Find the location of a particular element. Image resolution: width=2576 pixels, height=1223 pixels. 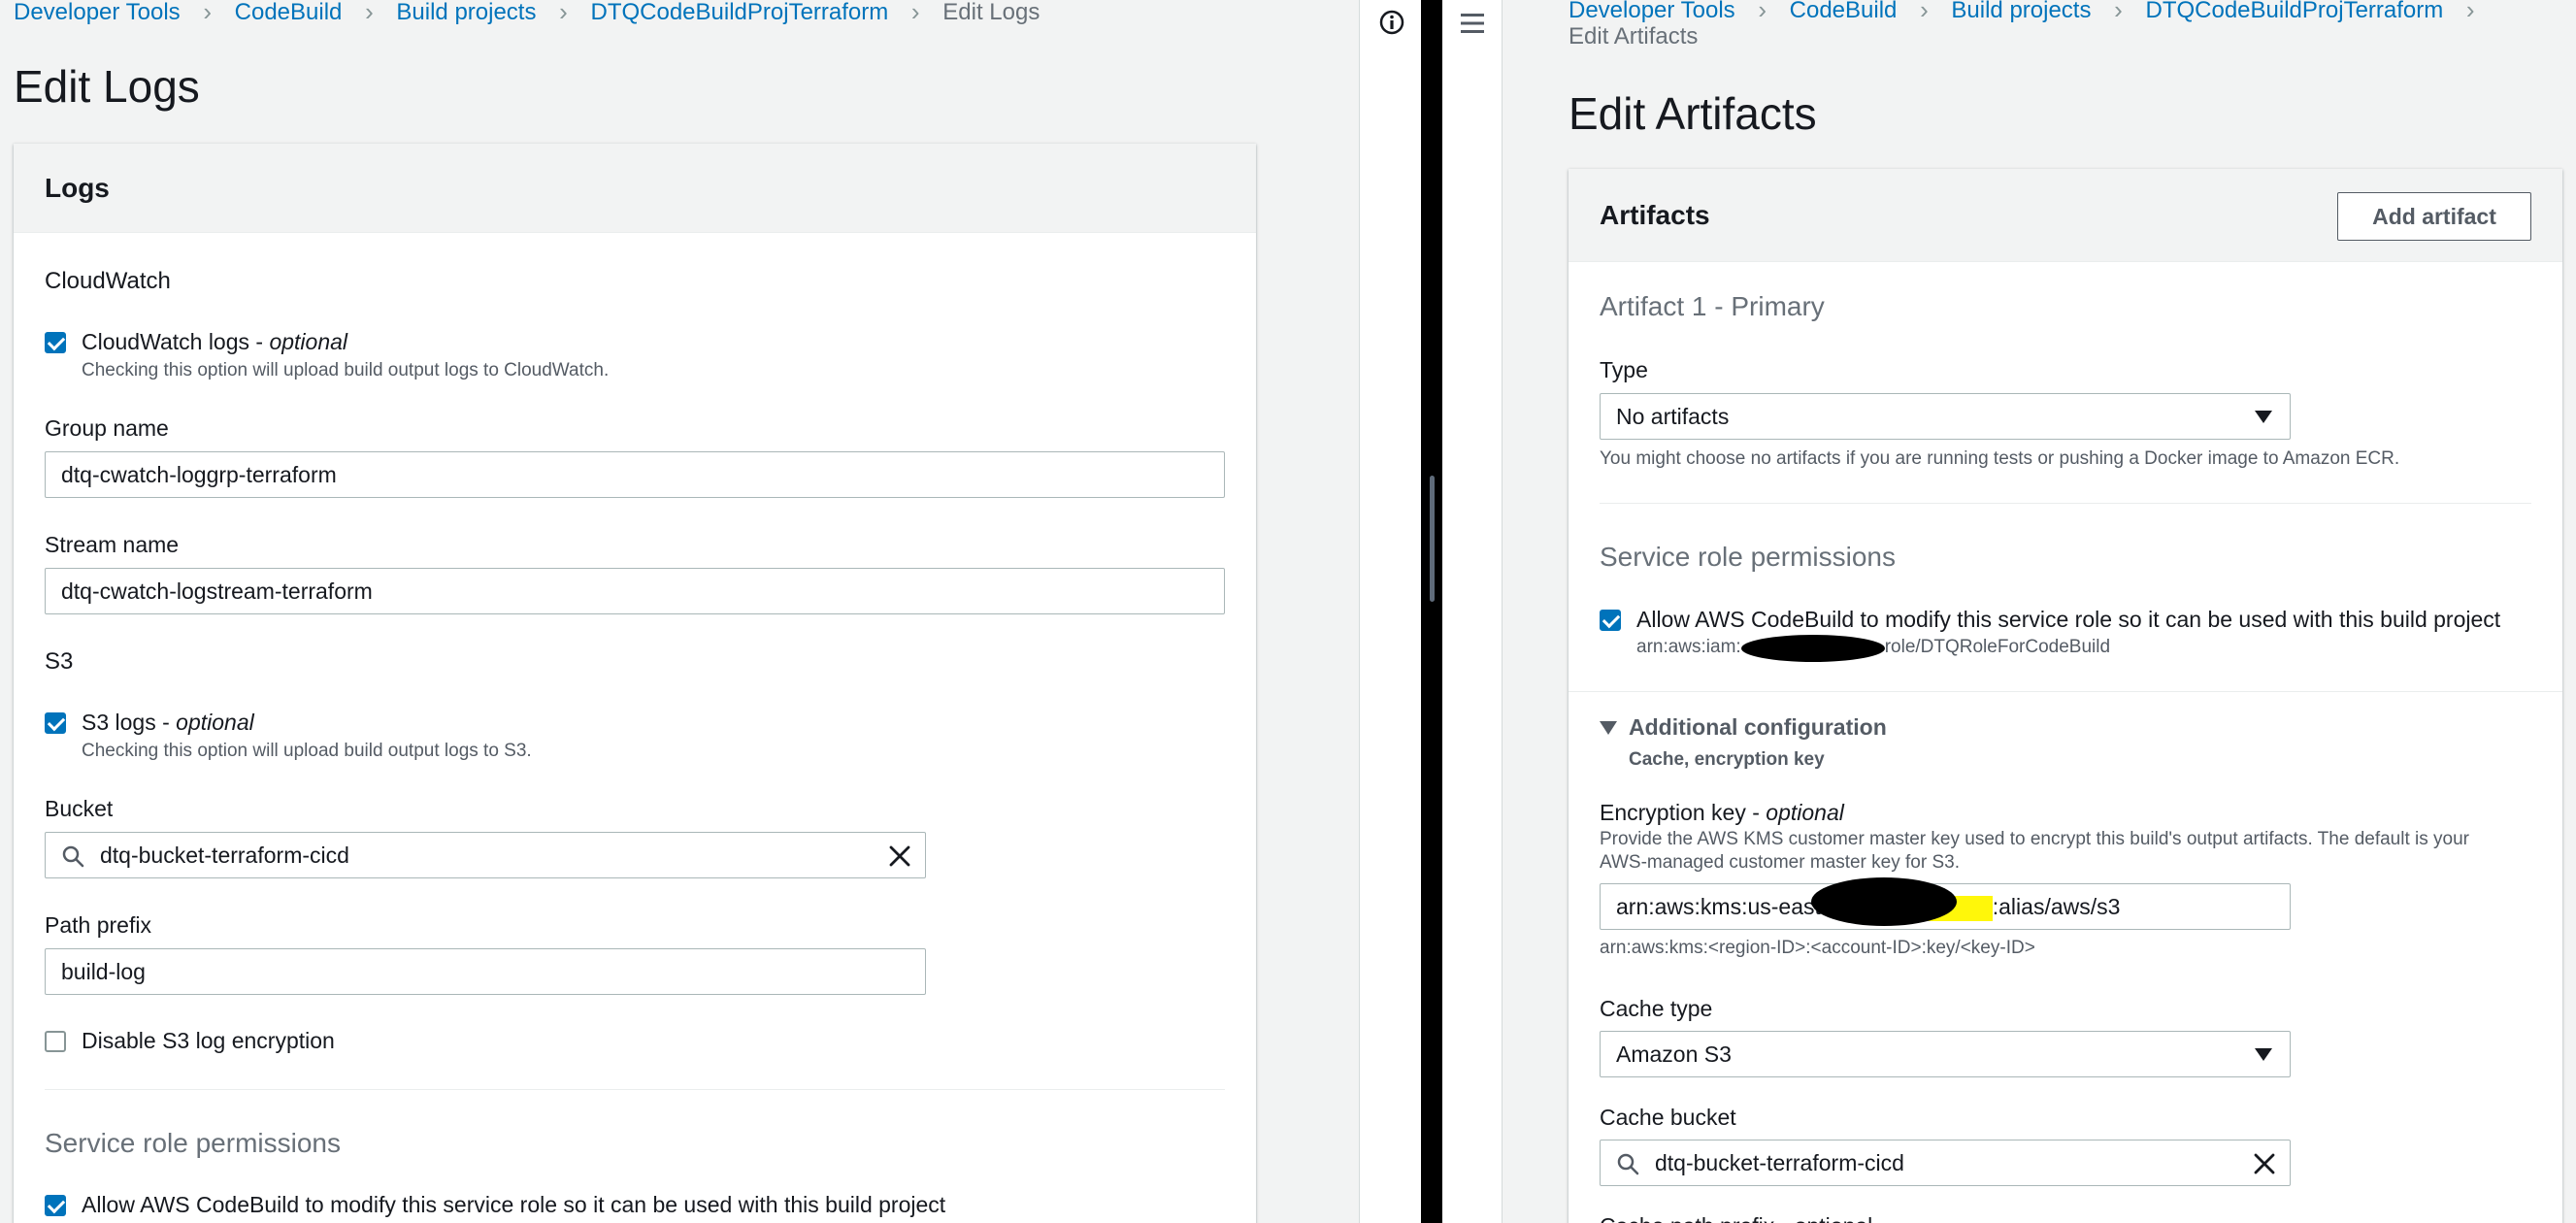

panel-title: Artifacts is located at coordinates (1655, 215).